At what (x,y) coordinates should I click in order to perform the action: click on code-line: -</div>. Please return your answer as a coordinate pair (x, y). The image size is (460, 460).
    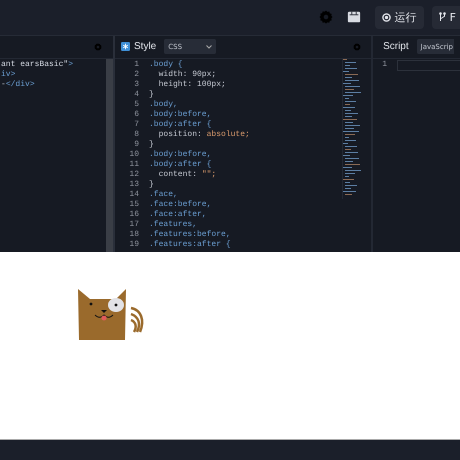
    Looking at the image, I should click on (18, 85).